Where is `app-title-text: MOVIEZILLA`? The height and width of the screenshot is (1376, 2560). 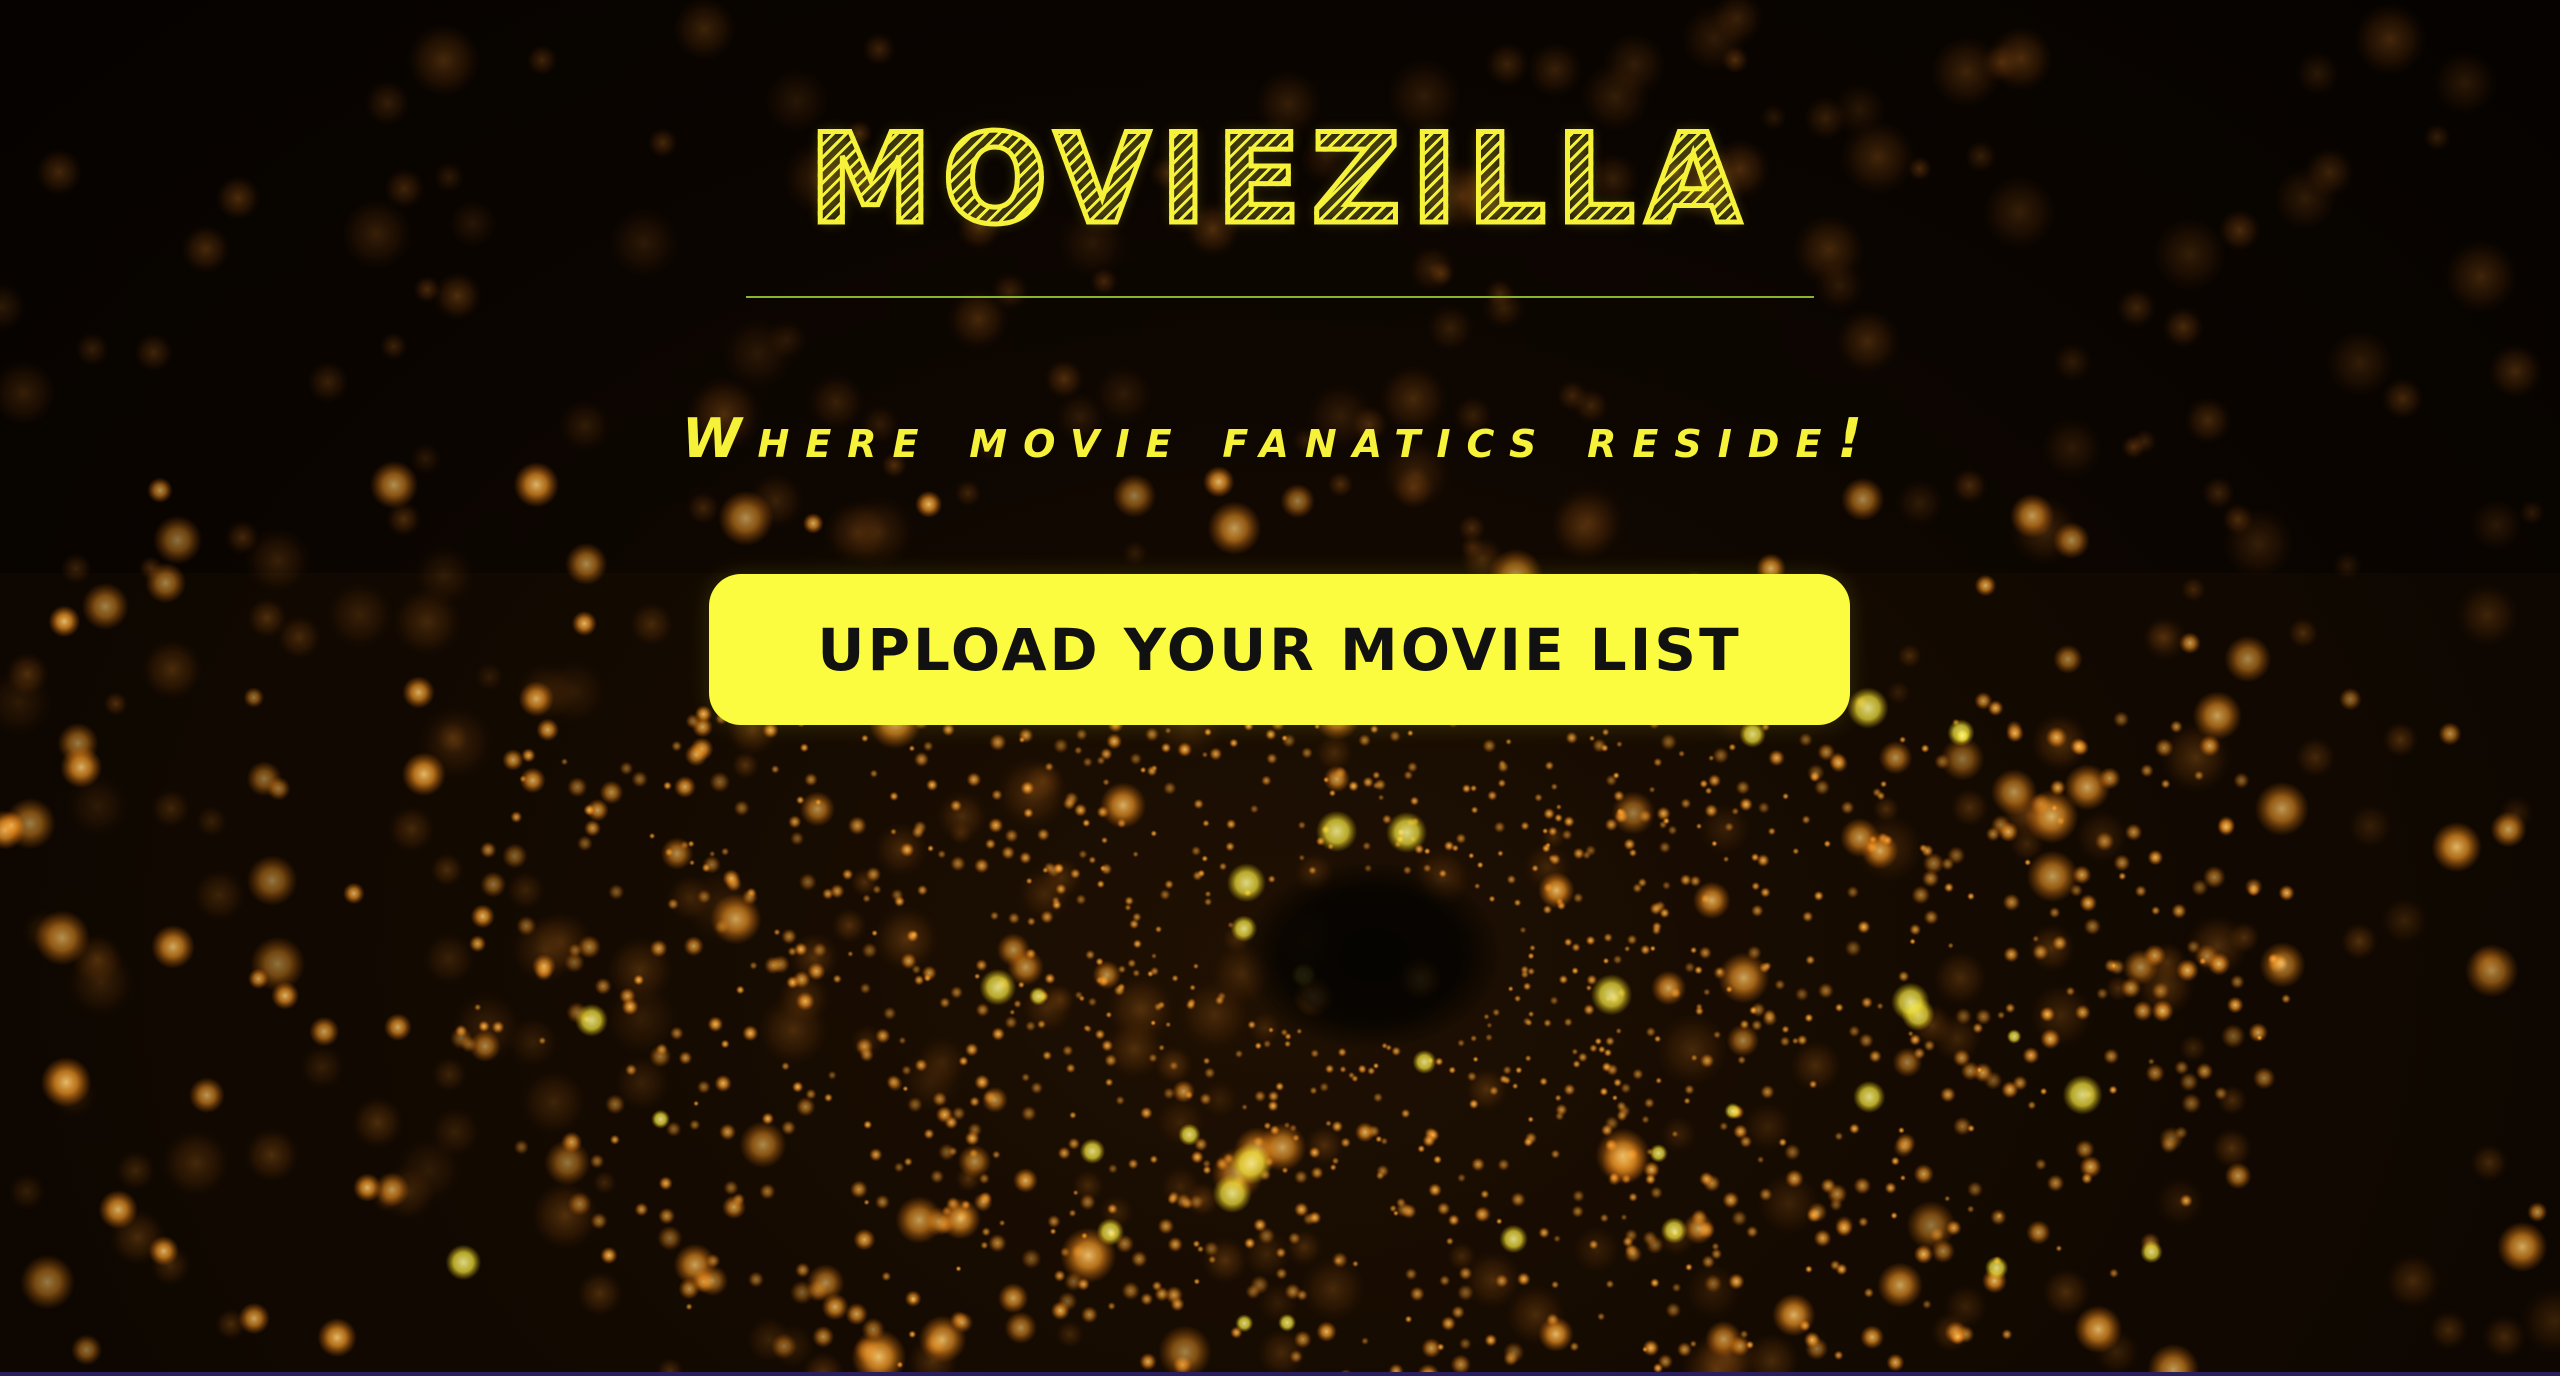
app-title-text: MOVIEZILLA is located at coordinates (1279, 180).